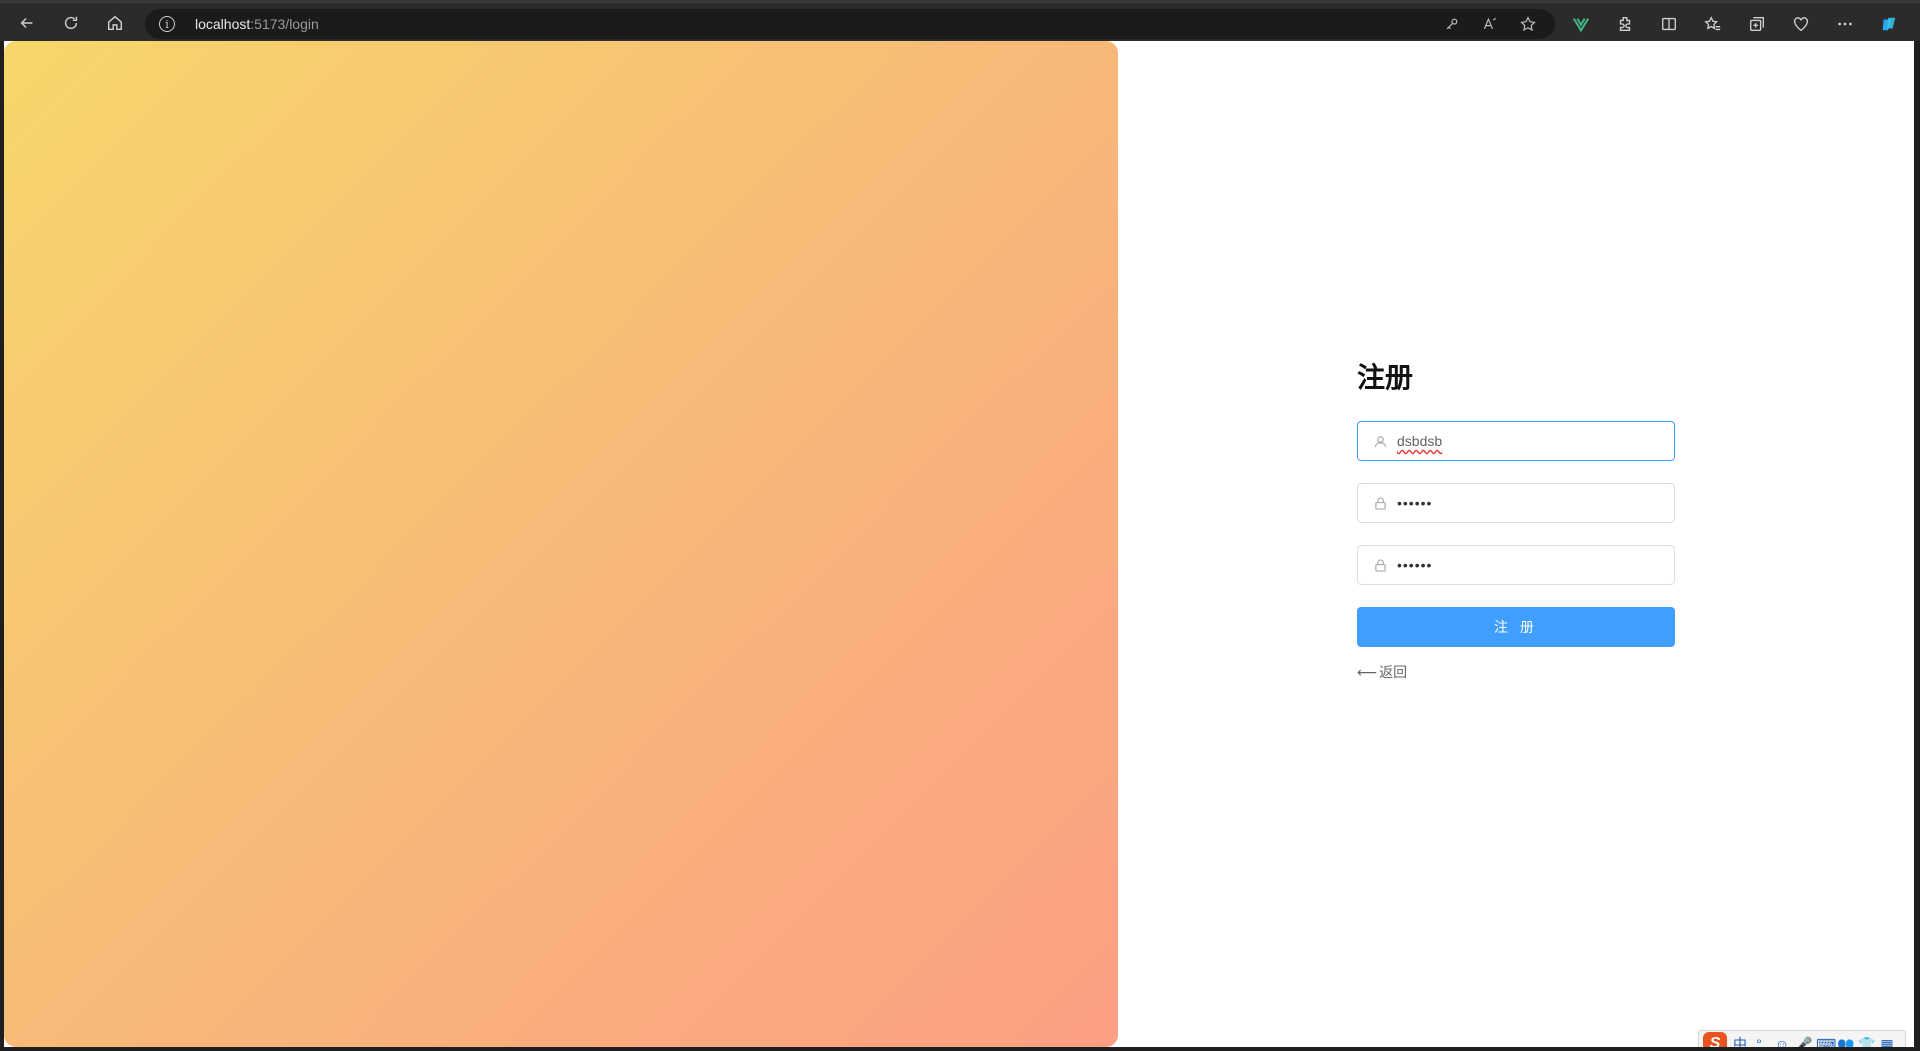 Image resolution: width=1920 pixels, height=1051 pixels. What do you see at coordinates (1625, 24) in the screenshot?
I see `extensions-icon` at bounding box center [1625, 24].